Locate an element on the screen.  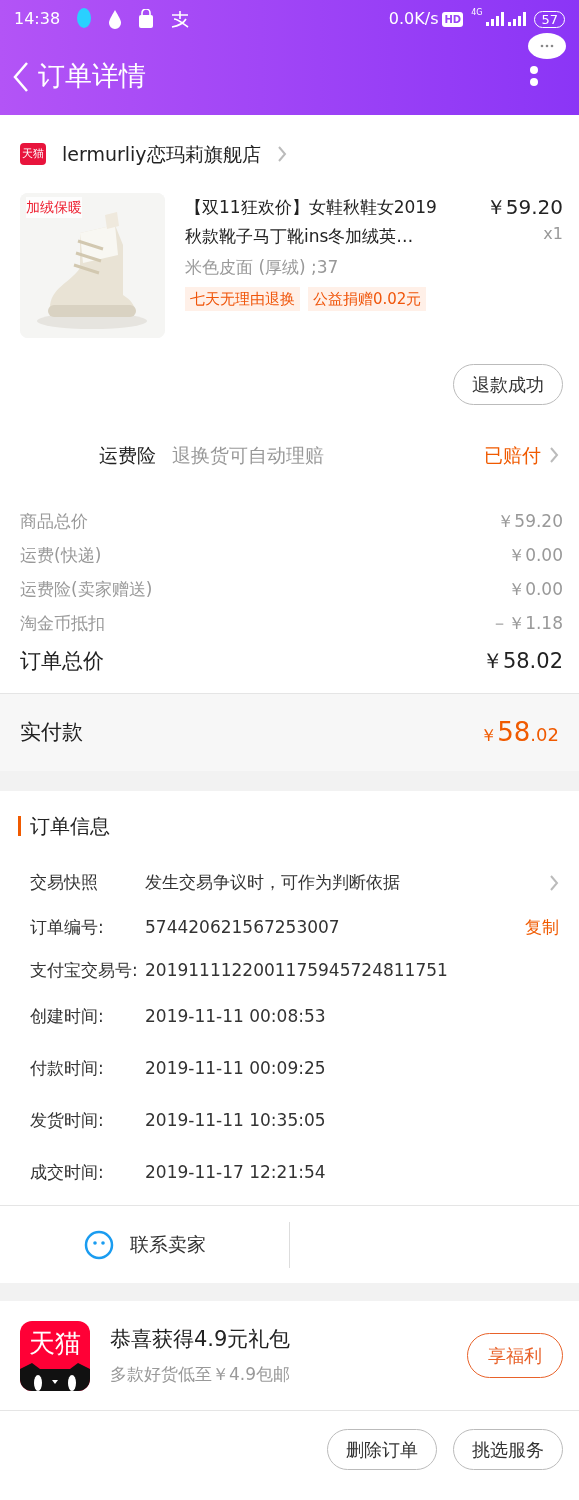
price-label: 淘金币抵扣 is located at coordinates (62, 624).